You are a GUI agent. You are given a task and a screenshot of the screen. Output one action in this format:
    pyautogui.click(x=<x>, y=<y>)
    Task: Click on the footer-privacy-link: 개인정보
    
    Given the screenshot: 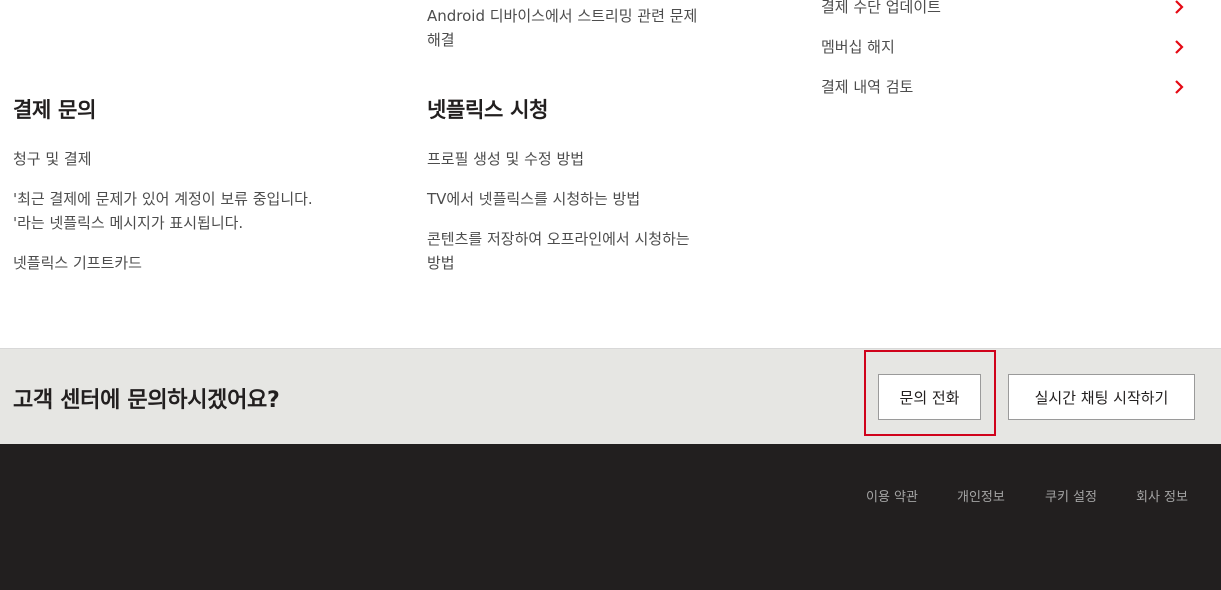 What is the action you would take?
    pyautogui.click(x=981, y=495)
    